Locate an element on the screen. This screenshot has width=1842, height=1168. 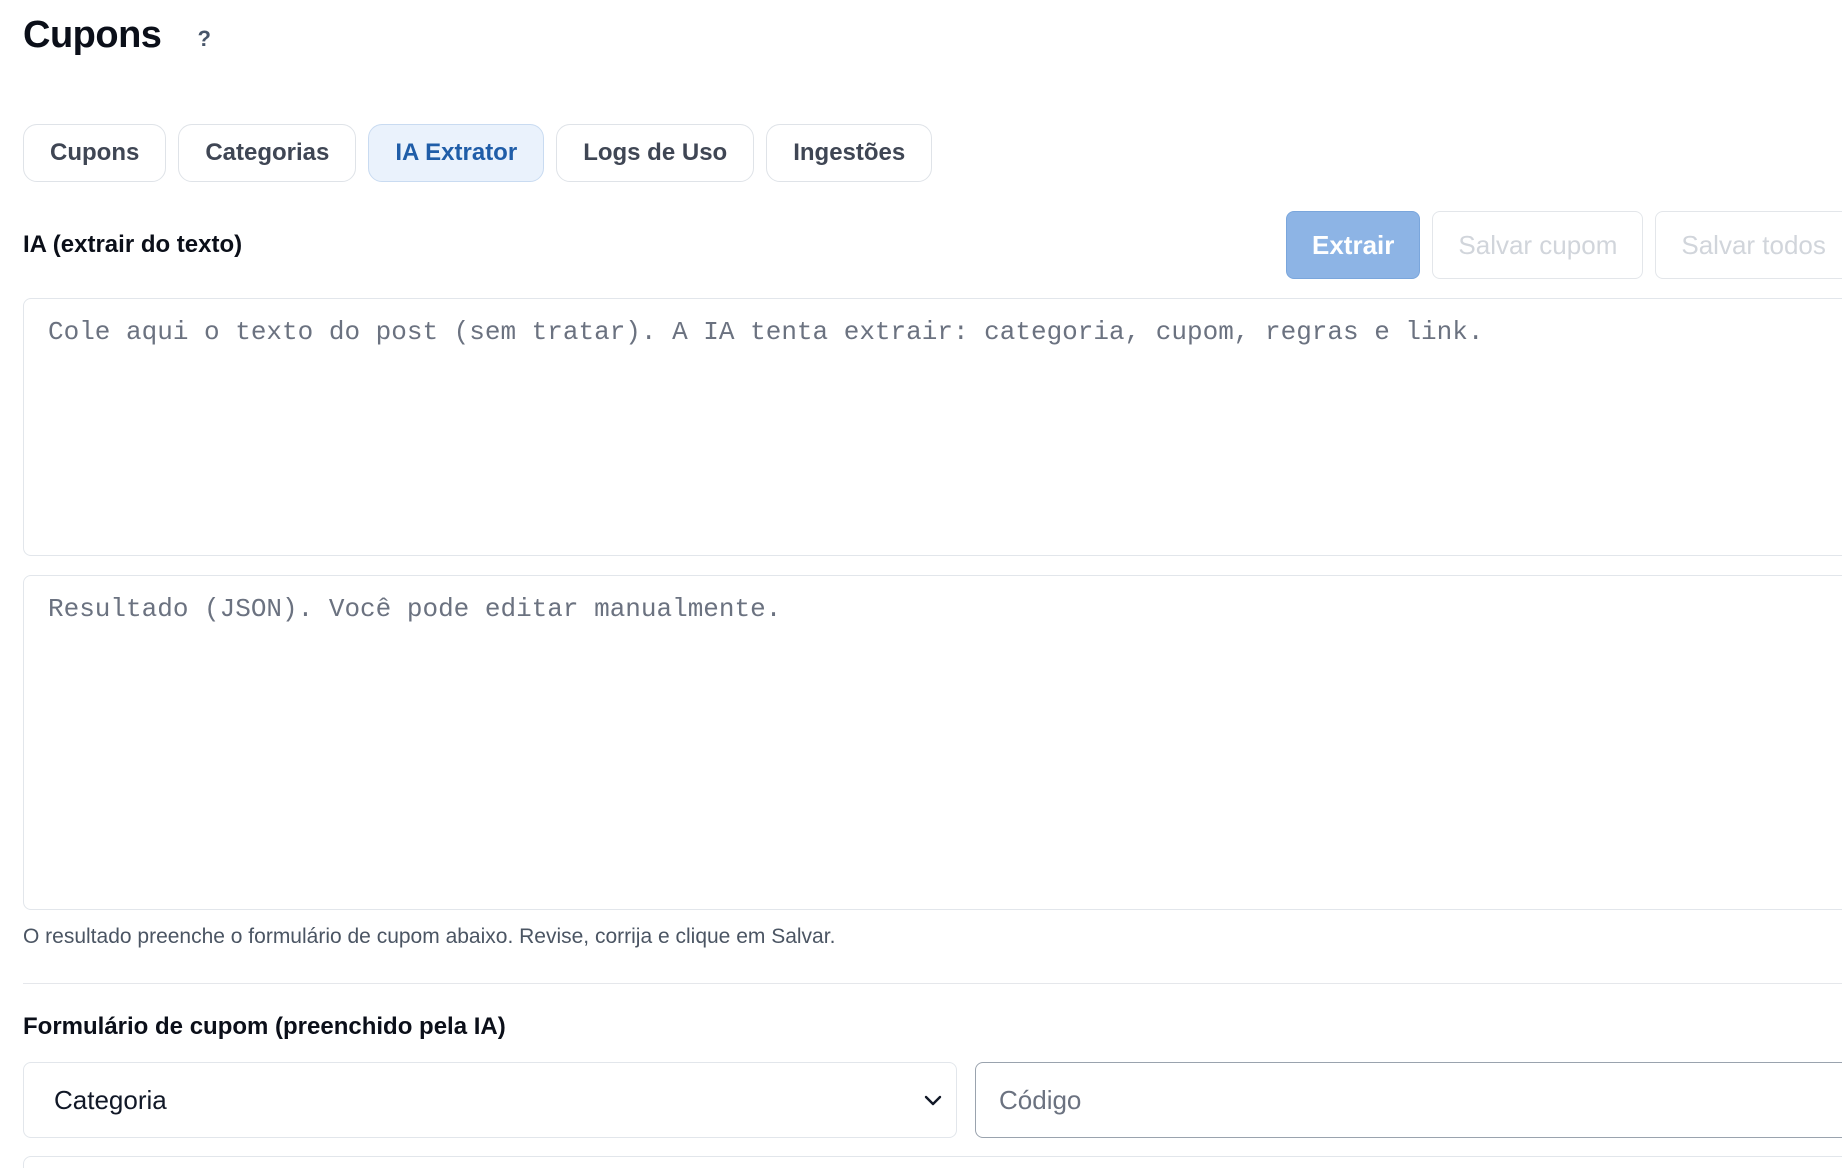
tab-ia-extrator: IA Extrator is located at coordinates (456, 153).